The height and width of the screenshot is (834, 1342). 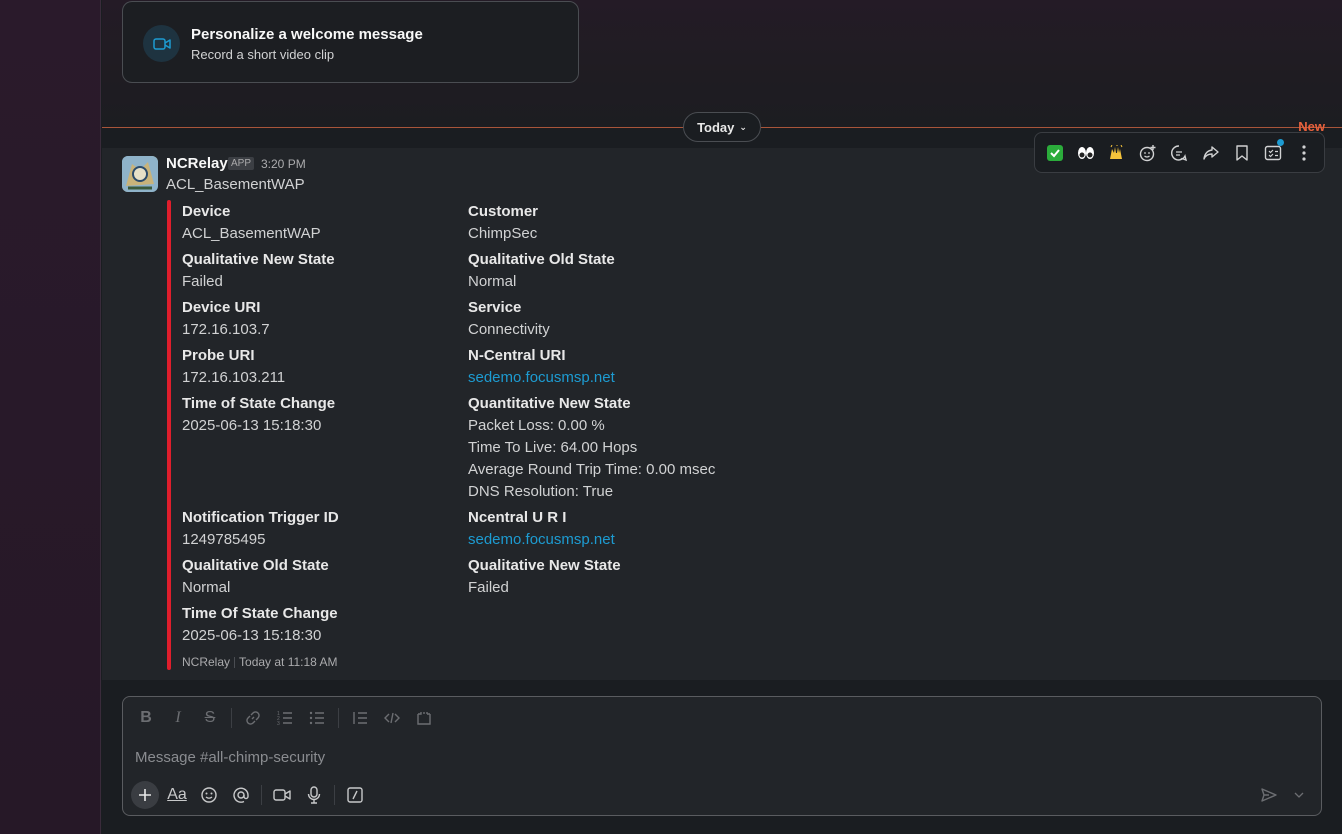 What do you see at coordinates (177, 795) in the screenshot?
I see `formatting-toggle-icon: Aa` at bounding box center [177, 795].